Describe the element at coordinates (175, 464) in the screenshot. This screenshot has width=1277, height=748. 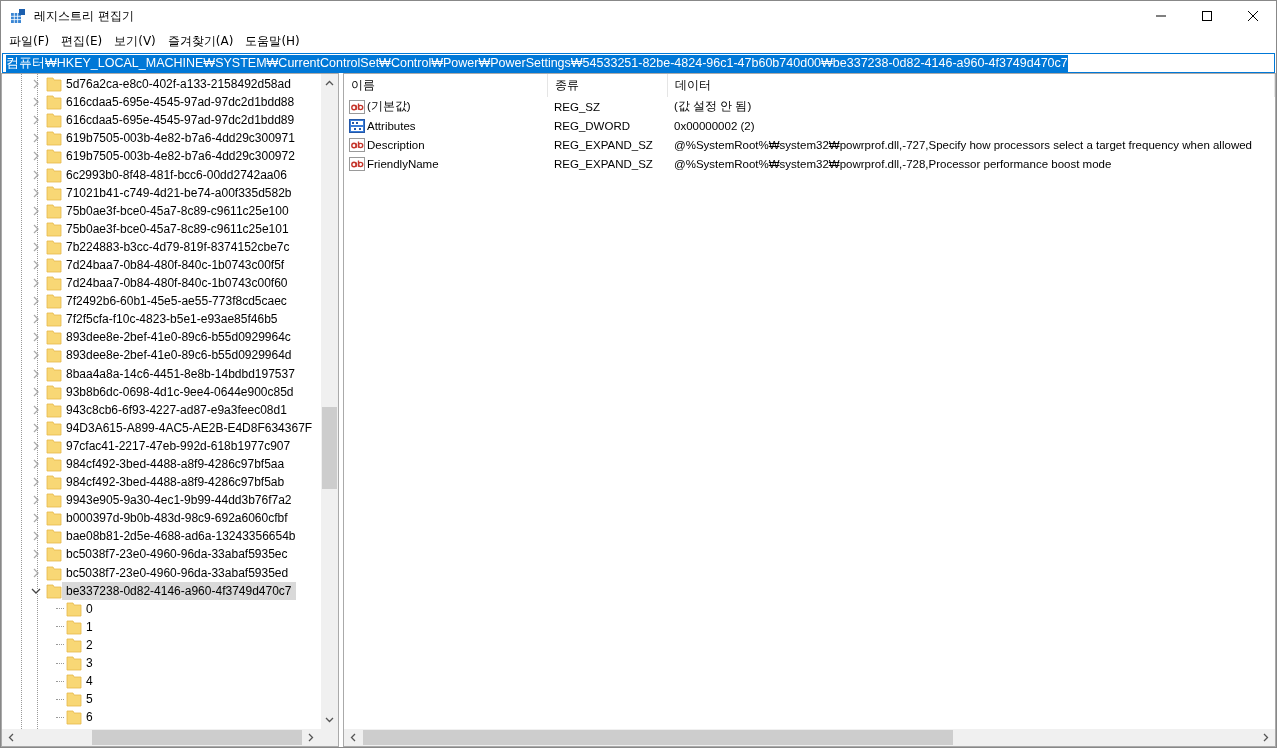
I see `tree-item: 984cf492-3bed-4488-a8f9-4286c97bf5aa` at that location.